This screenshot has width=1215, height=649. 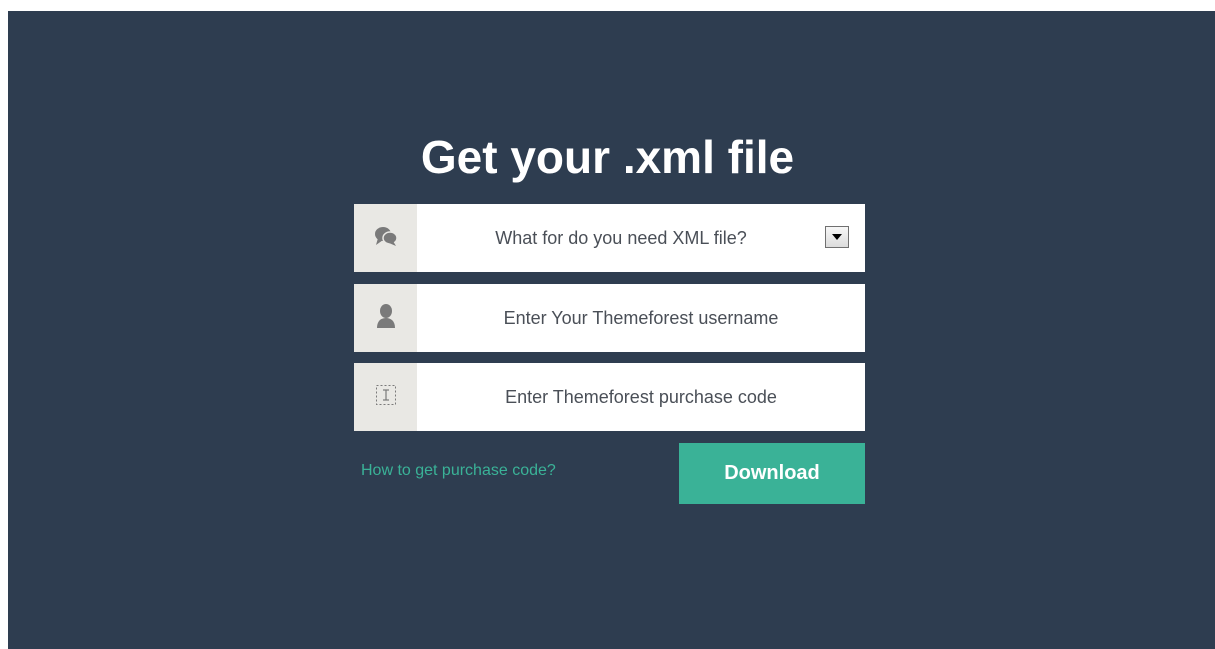 I want to click on purchase-code-input-wrap, so click(x=641, y=397).